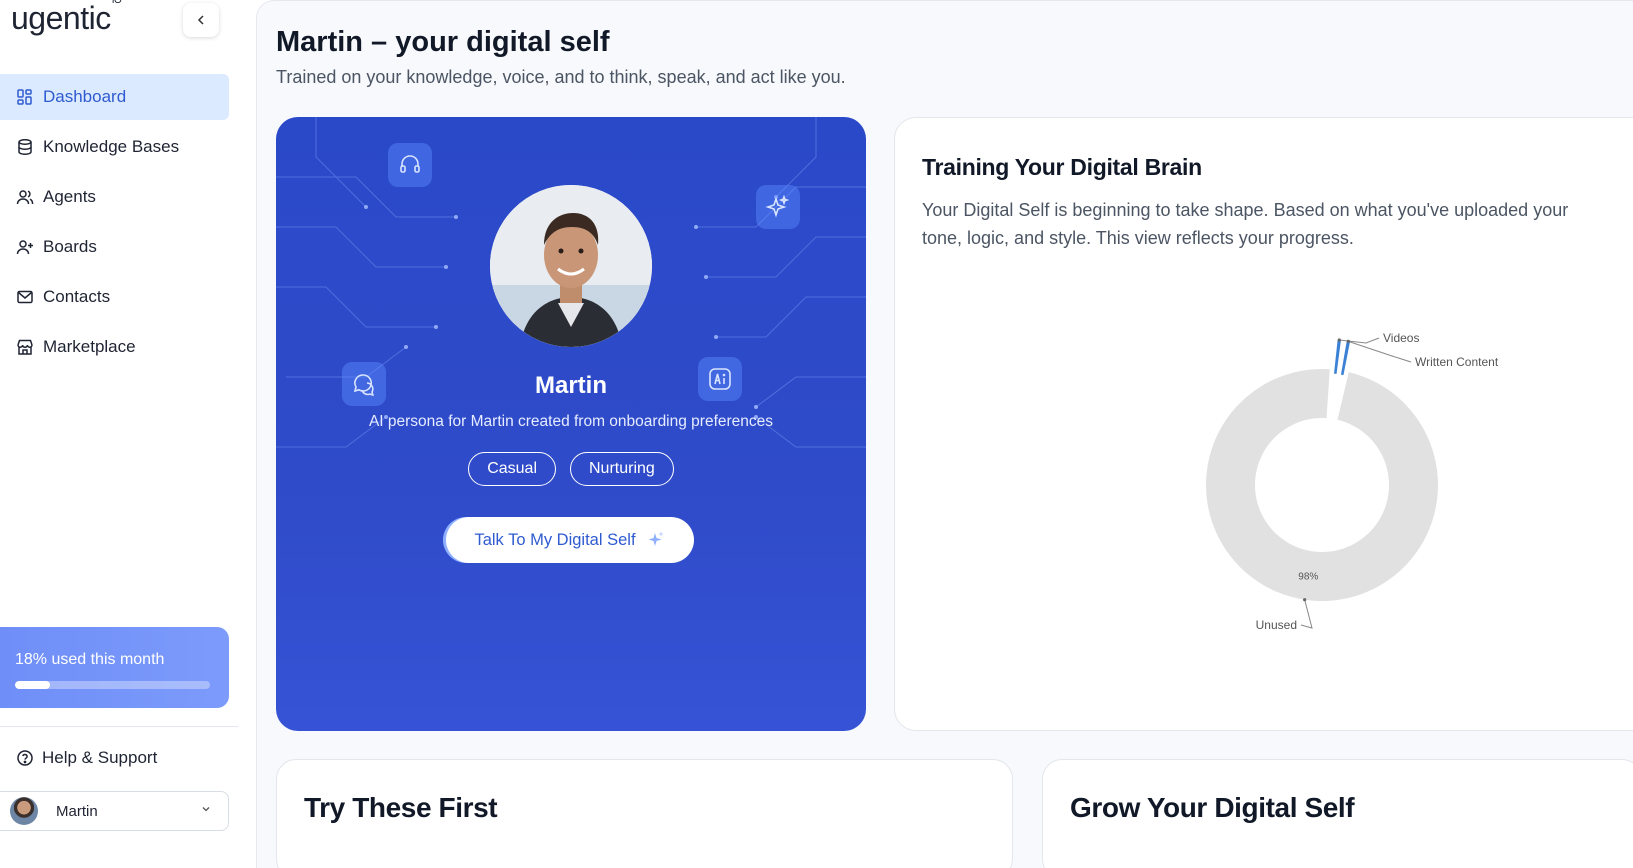 The image size is (1633, 868). I want to click on help-circle-icon, so click(25, 758).